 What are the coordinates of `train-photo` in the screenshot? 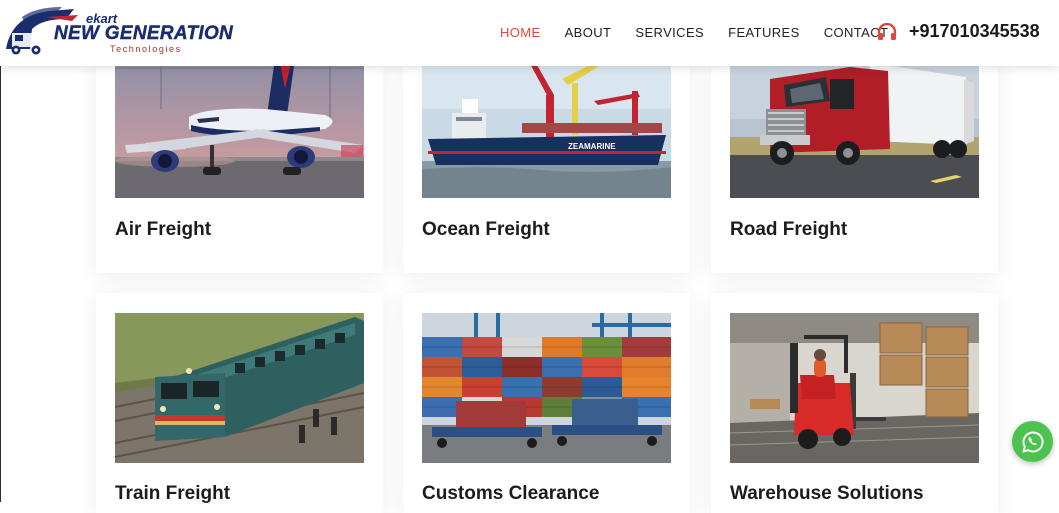 It's located at (239, 388).